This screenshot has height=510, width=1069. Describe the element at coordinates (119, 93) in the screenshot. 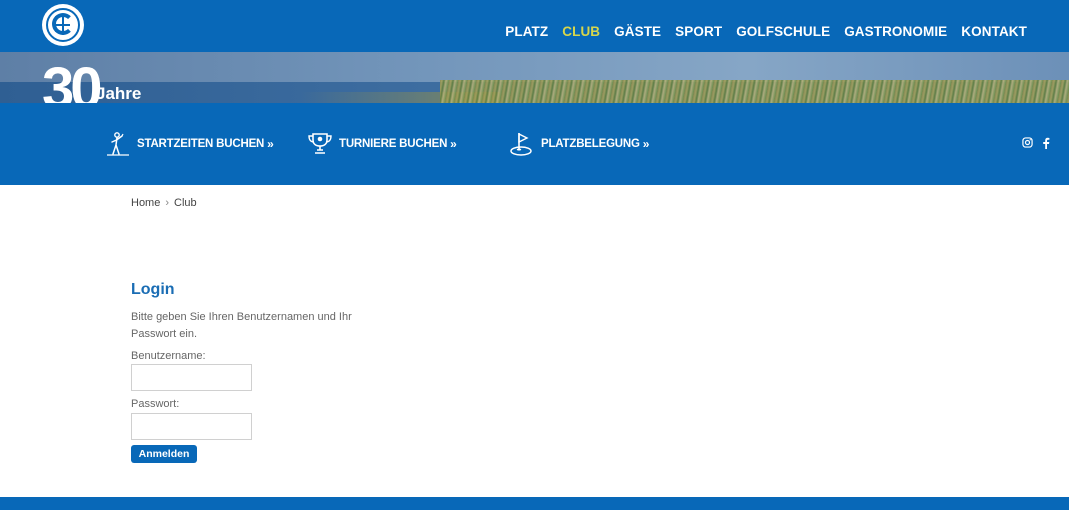

I see `anniversary-word: Jahre` at that location.